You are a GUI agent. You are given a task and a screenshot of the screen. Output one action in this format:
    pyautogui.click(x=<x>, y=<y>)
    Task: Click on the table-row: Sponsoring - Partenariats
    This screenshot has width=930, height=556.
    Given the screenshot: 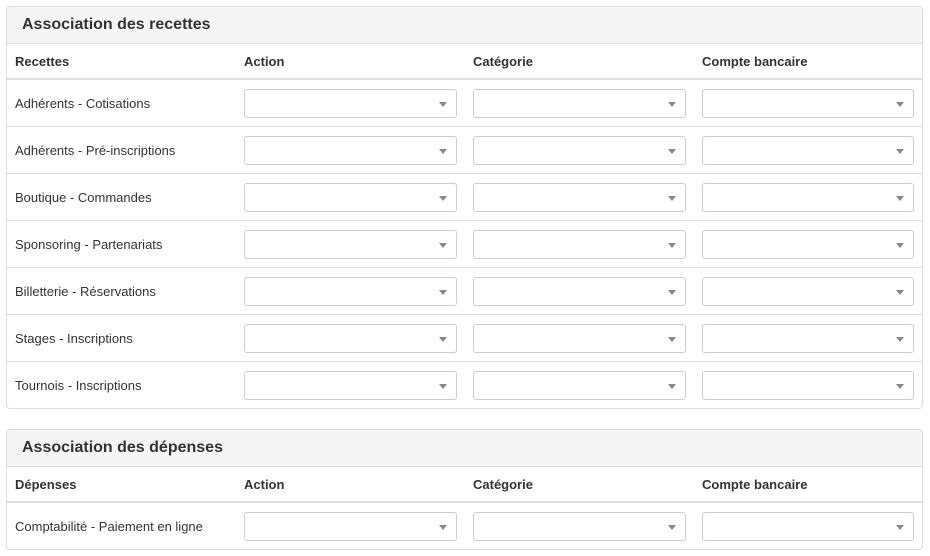 What is the action you would take?
    pyautogui.click(x=464, y=244)
    